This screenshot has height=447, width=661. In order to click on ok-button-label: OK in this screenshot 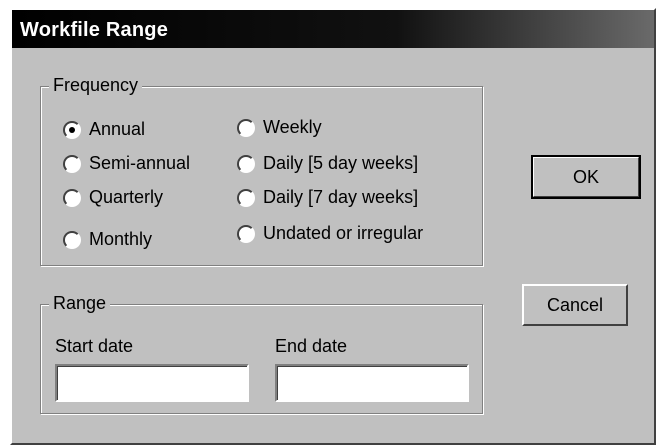, I will do `click(585, 176)`.